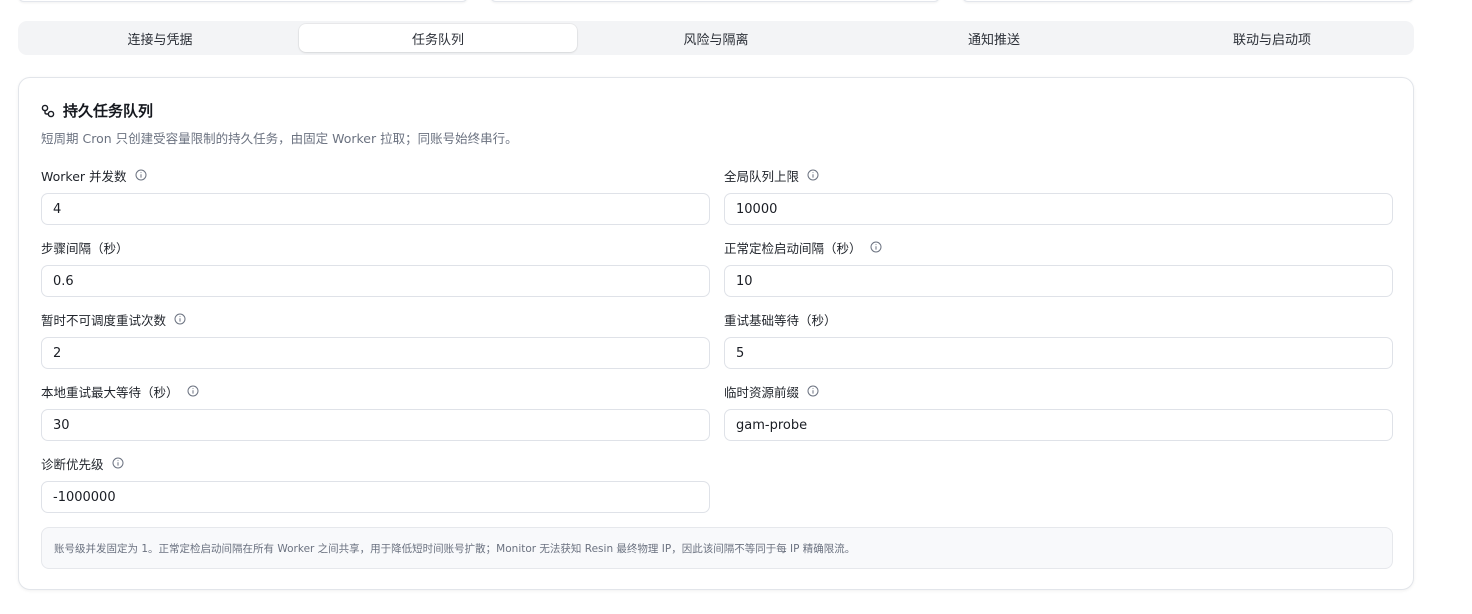  I want to click on field-label: 步骤间隔（秒）, so click(85, 248).